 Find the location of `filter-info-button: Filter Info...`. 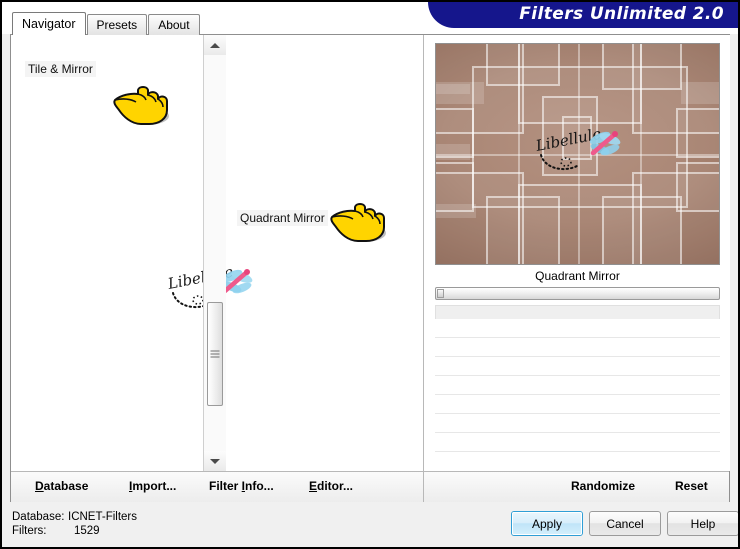

filter-info-button: Filter Info... is located at coordinates (241, 486).